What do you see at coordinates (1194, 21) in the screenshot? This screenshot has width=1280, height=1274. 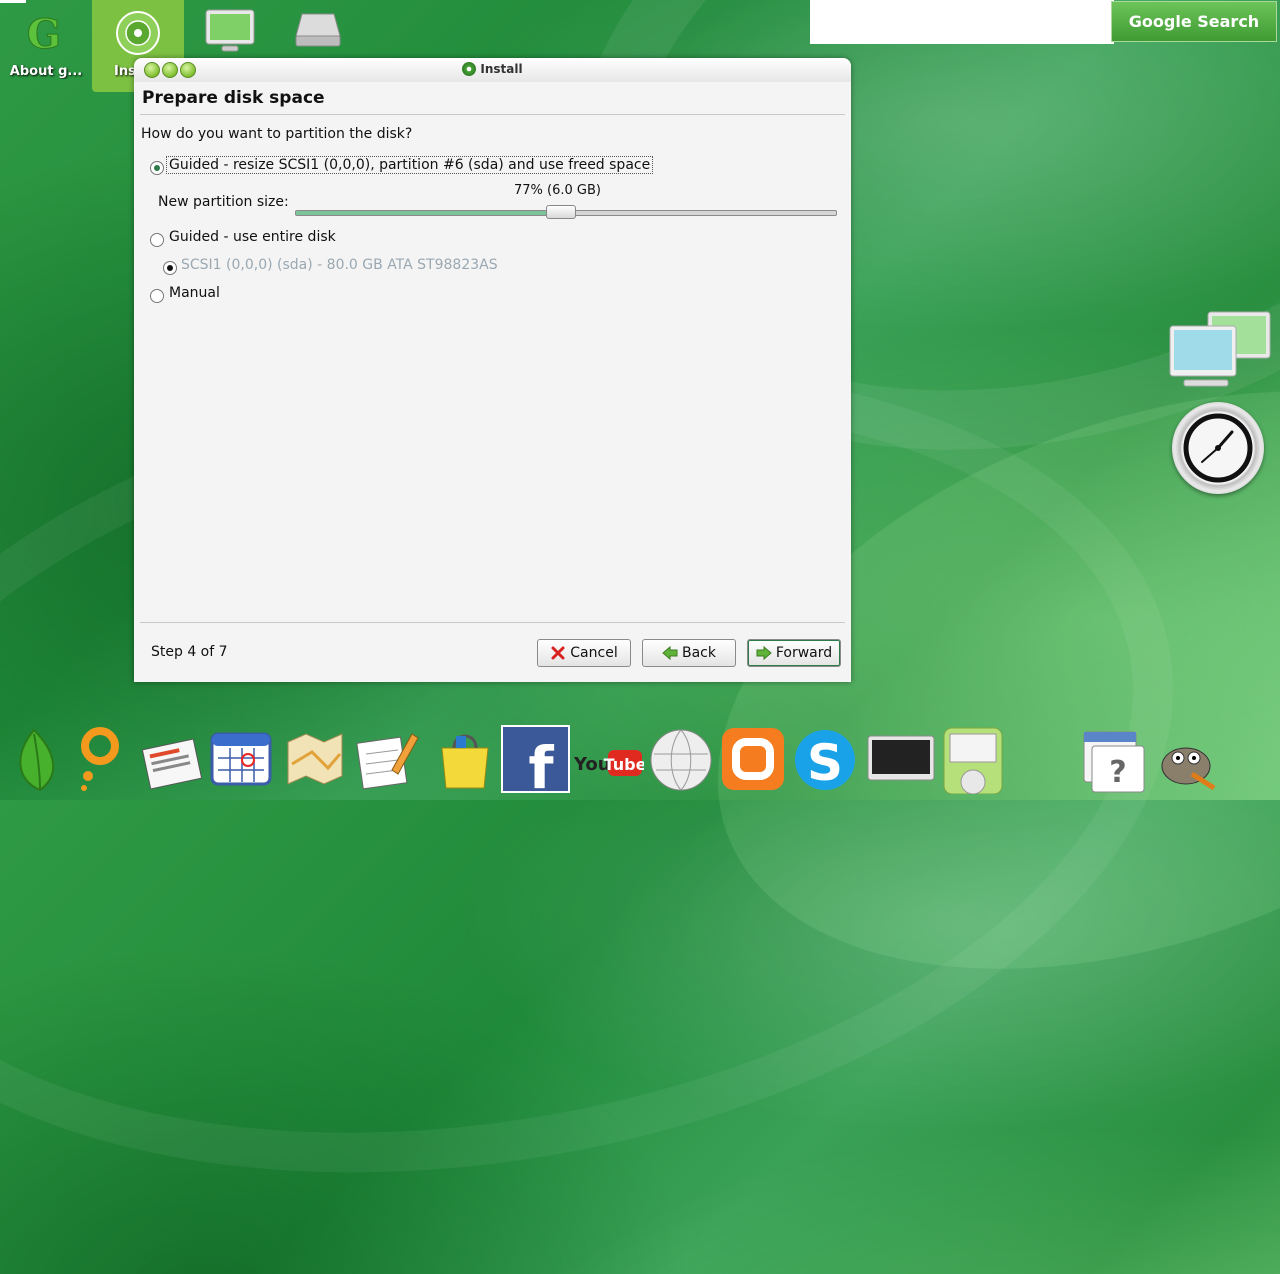 I see `google-search-button: Google Search` at bounding box center [1194, 21].